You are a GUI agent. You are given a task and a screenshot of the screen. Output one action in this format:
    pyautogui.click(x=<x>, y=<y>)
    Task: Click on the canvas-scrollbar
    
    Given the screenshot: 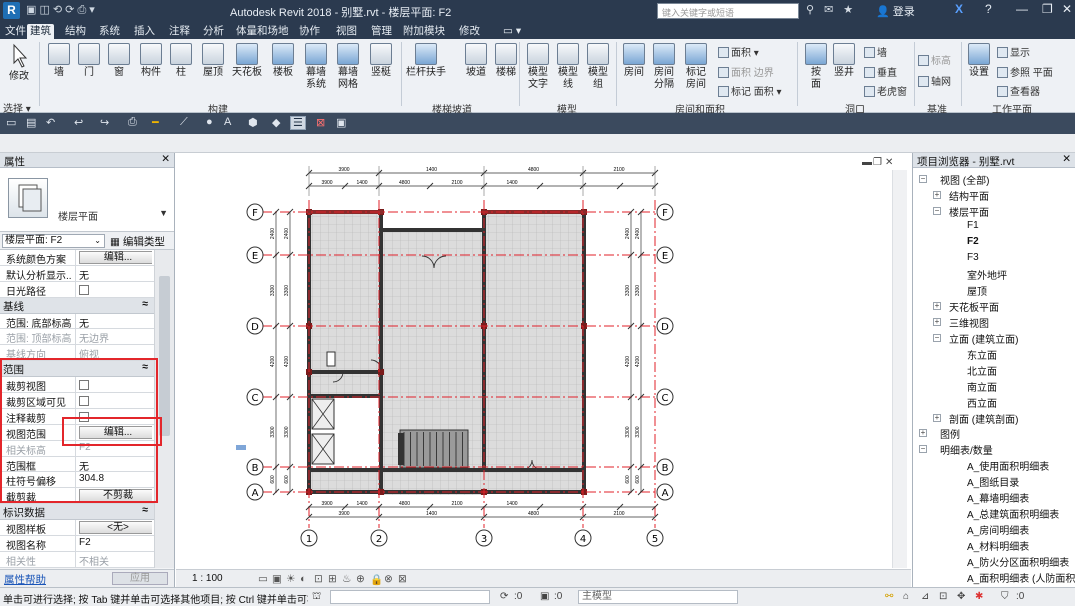 What is the action you would take?
    pyautogui.click(x=899, y=369)
    